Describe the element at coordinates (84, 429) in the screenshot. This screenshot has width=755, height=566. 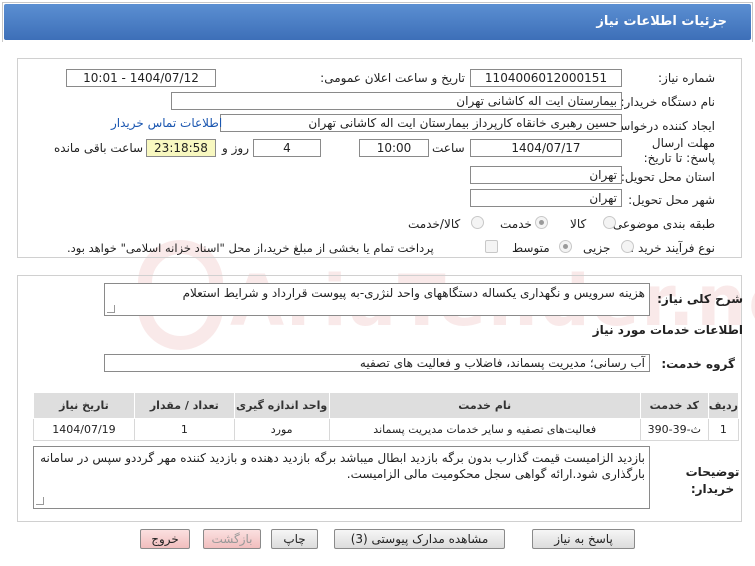
I see `cell-need-date: 1404/07/19` at that location.